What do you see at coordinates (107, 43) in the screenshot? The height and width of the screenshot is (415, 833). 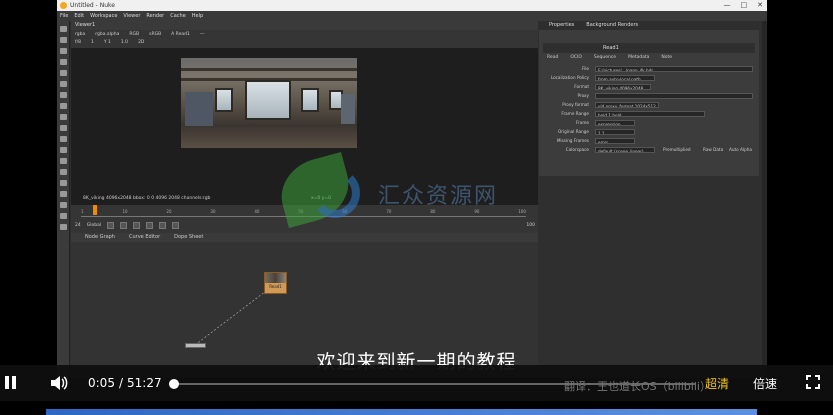 I see `gamma-field: Y 1` at bounding box center [107, 43].